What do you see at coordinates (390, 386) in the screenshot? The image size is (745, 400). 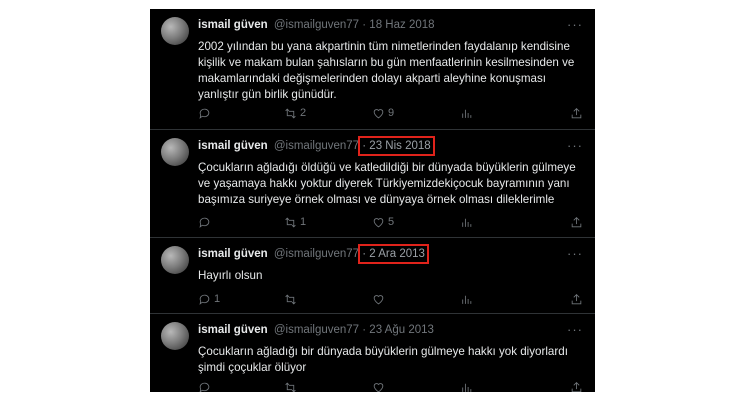 I see `tweet-actions` at bounding box center [390, 386].